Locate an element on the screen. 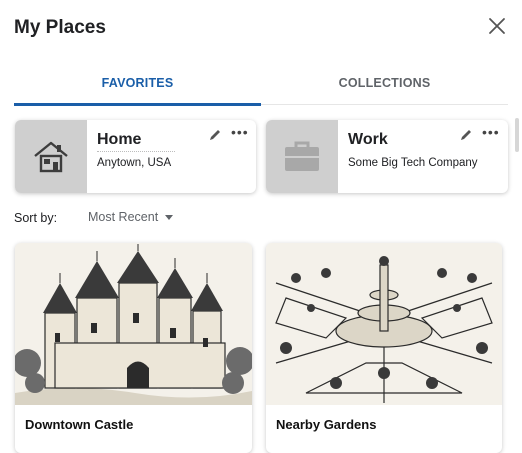  active-tab-indicator is located at coordinates (137, 104).